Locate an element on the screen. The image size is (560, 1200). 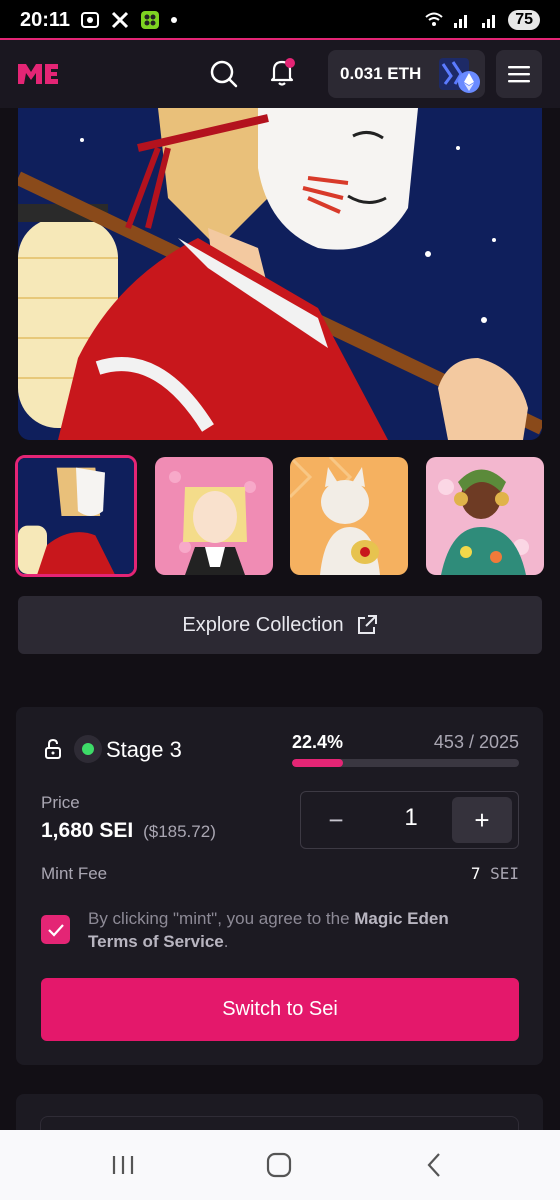
bell-icon is located at coordinates (282, 72).